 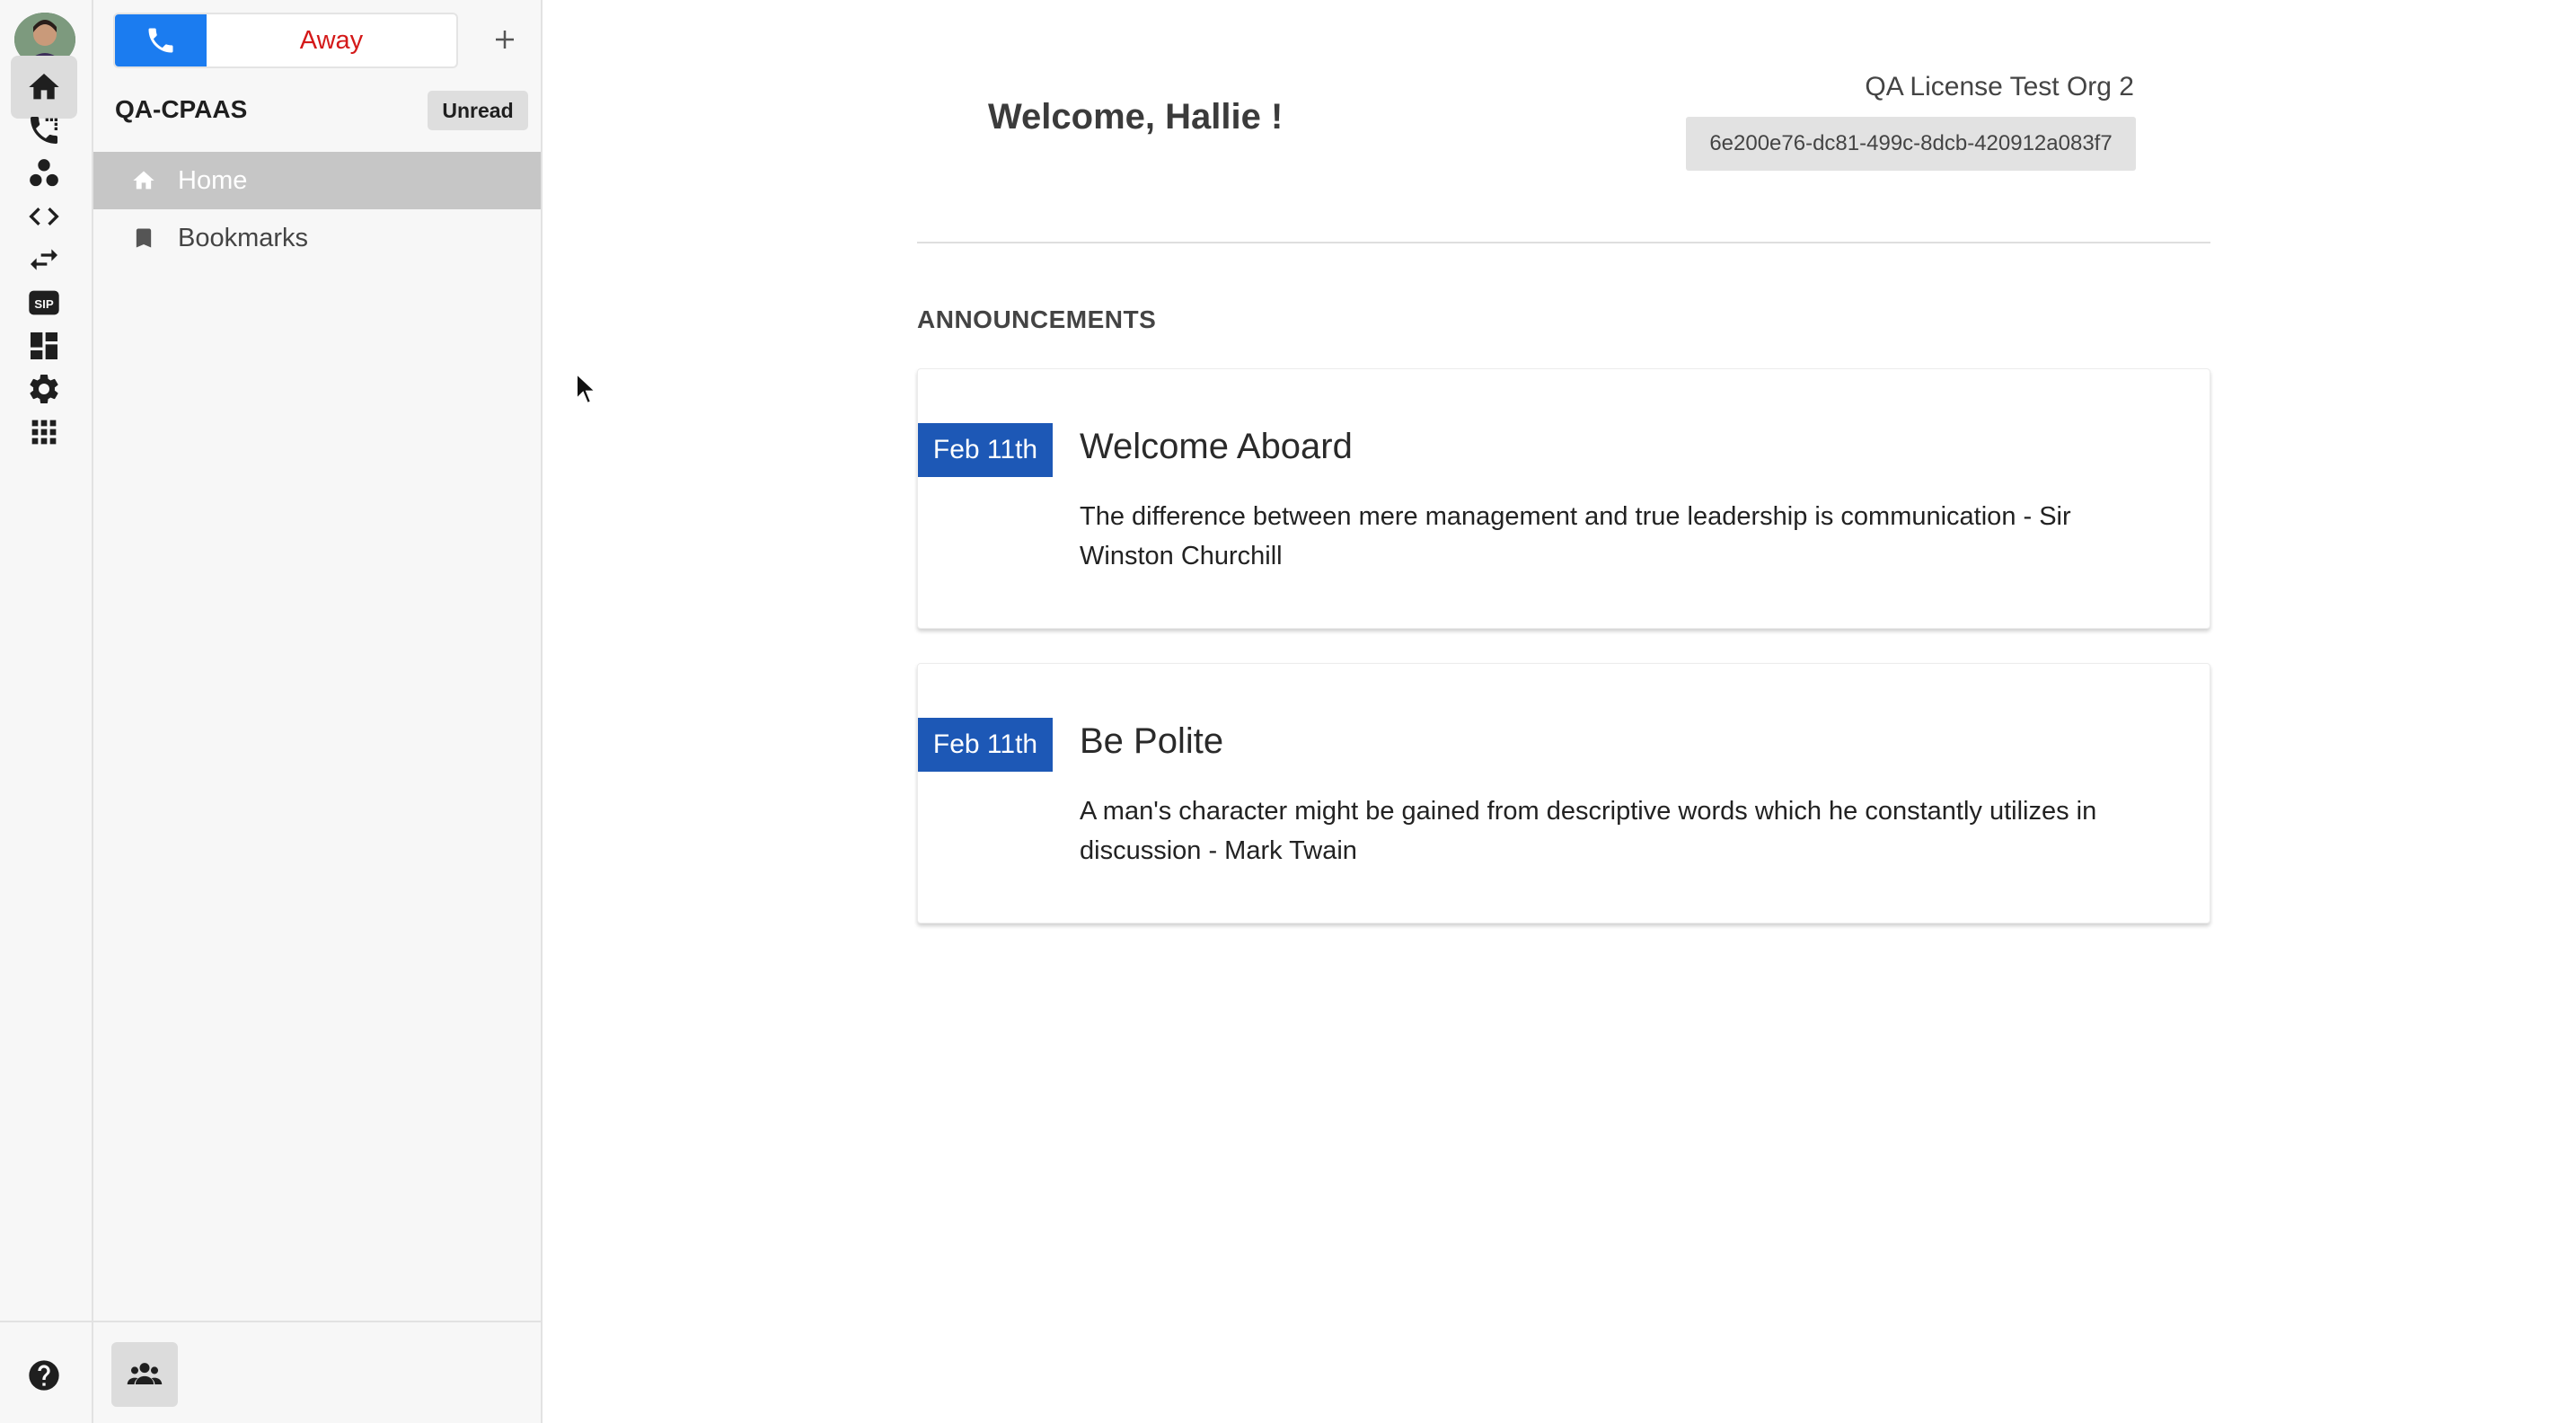 What do you see at coordinates (144, 238) in the screenshot?
I see `bookmark-icon` at bounding box center [144, 238].